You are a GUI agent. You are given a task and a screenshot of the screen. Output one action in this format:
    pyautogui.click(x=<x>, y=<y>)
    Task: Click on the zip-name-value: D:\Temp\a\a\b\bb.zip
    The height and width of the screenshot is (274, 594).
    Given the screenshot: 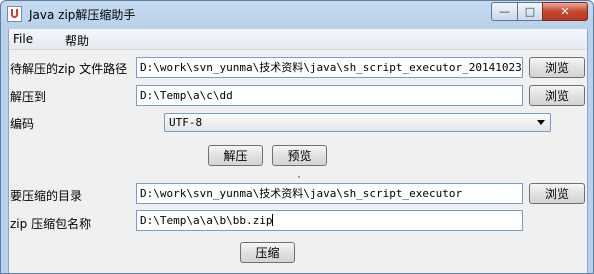 What is the action you would take?
    pyautogui.click(x=206, y=220)
    